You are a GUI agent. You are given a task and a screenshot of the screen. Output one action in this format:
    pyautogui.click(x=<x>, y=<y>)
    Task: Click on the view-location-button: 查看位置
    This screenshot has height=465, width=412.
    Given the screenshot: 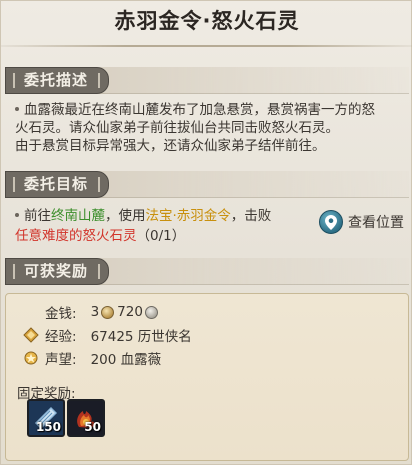 What is the action you would take?
    pyautogui.click(x=365, y=222)
    